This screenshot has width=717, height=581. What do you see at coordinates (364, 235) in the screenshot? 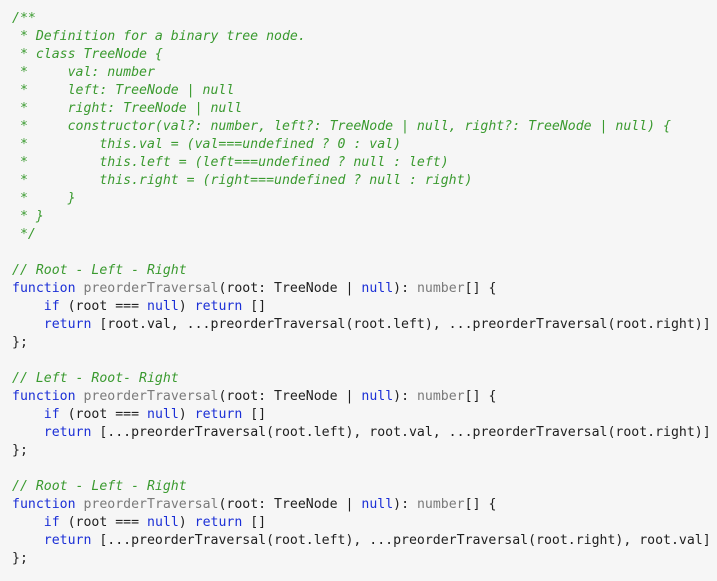
I see `code-line: */` at bounding box center [364, 235].